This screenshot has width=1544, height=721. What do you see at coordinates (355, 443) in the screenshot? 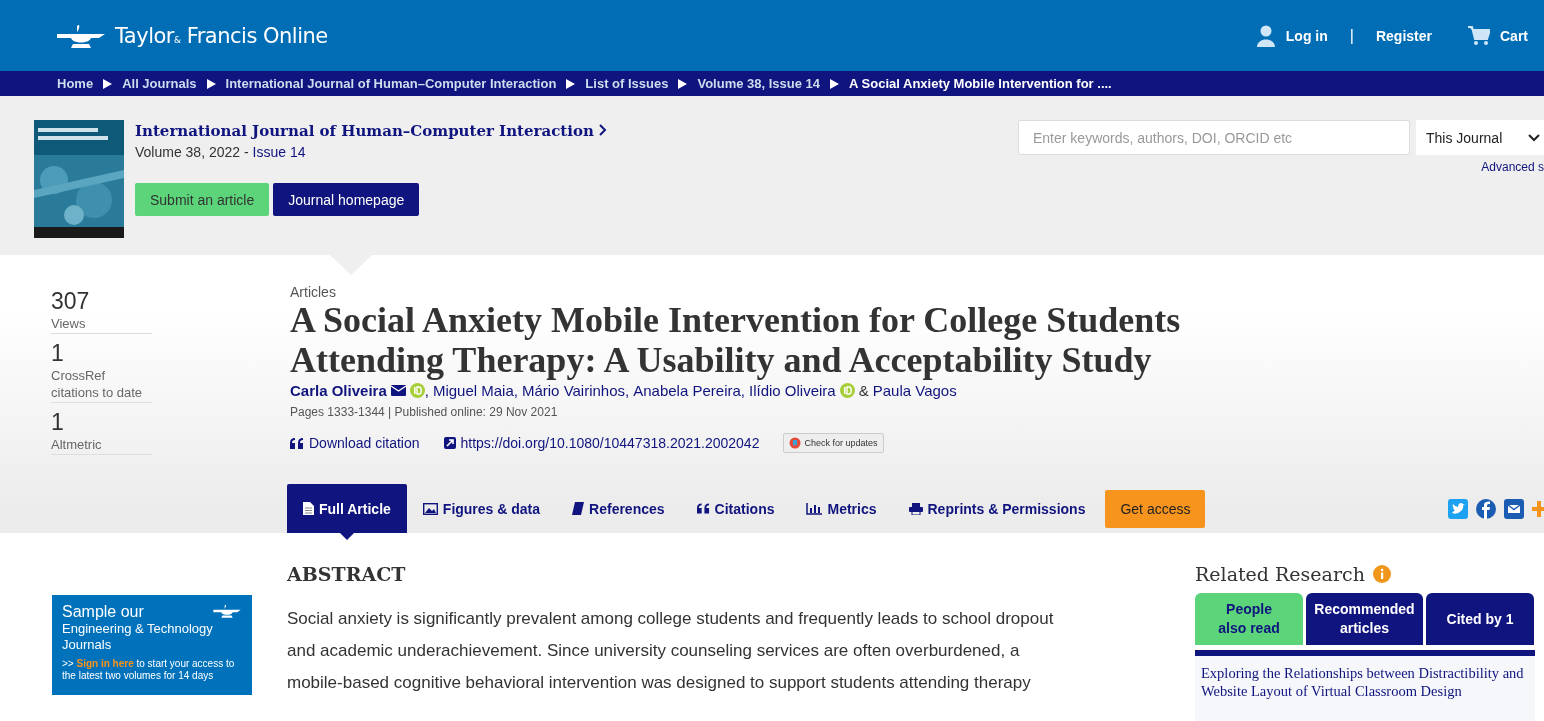
I see `download-citation-link: Download citation` at bounding box center [355, 443].